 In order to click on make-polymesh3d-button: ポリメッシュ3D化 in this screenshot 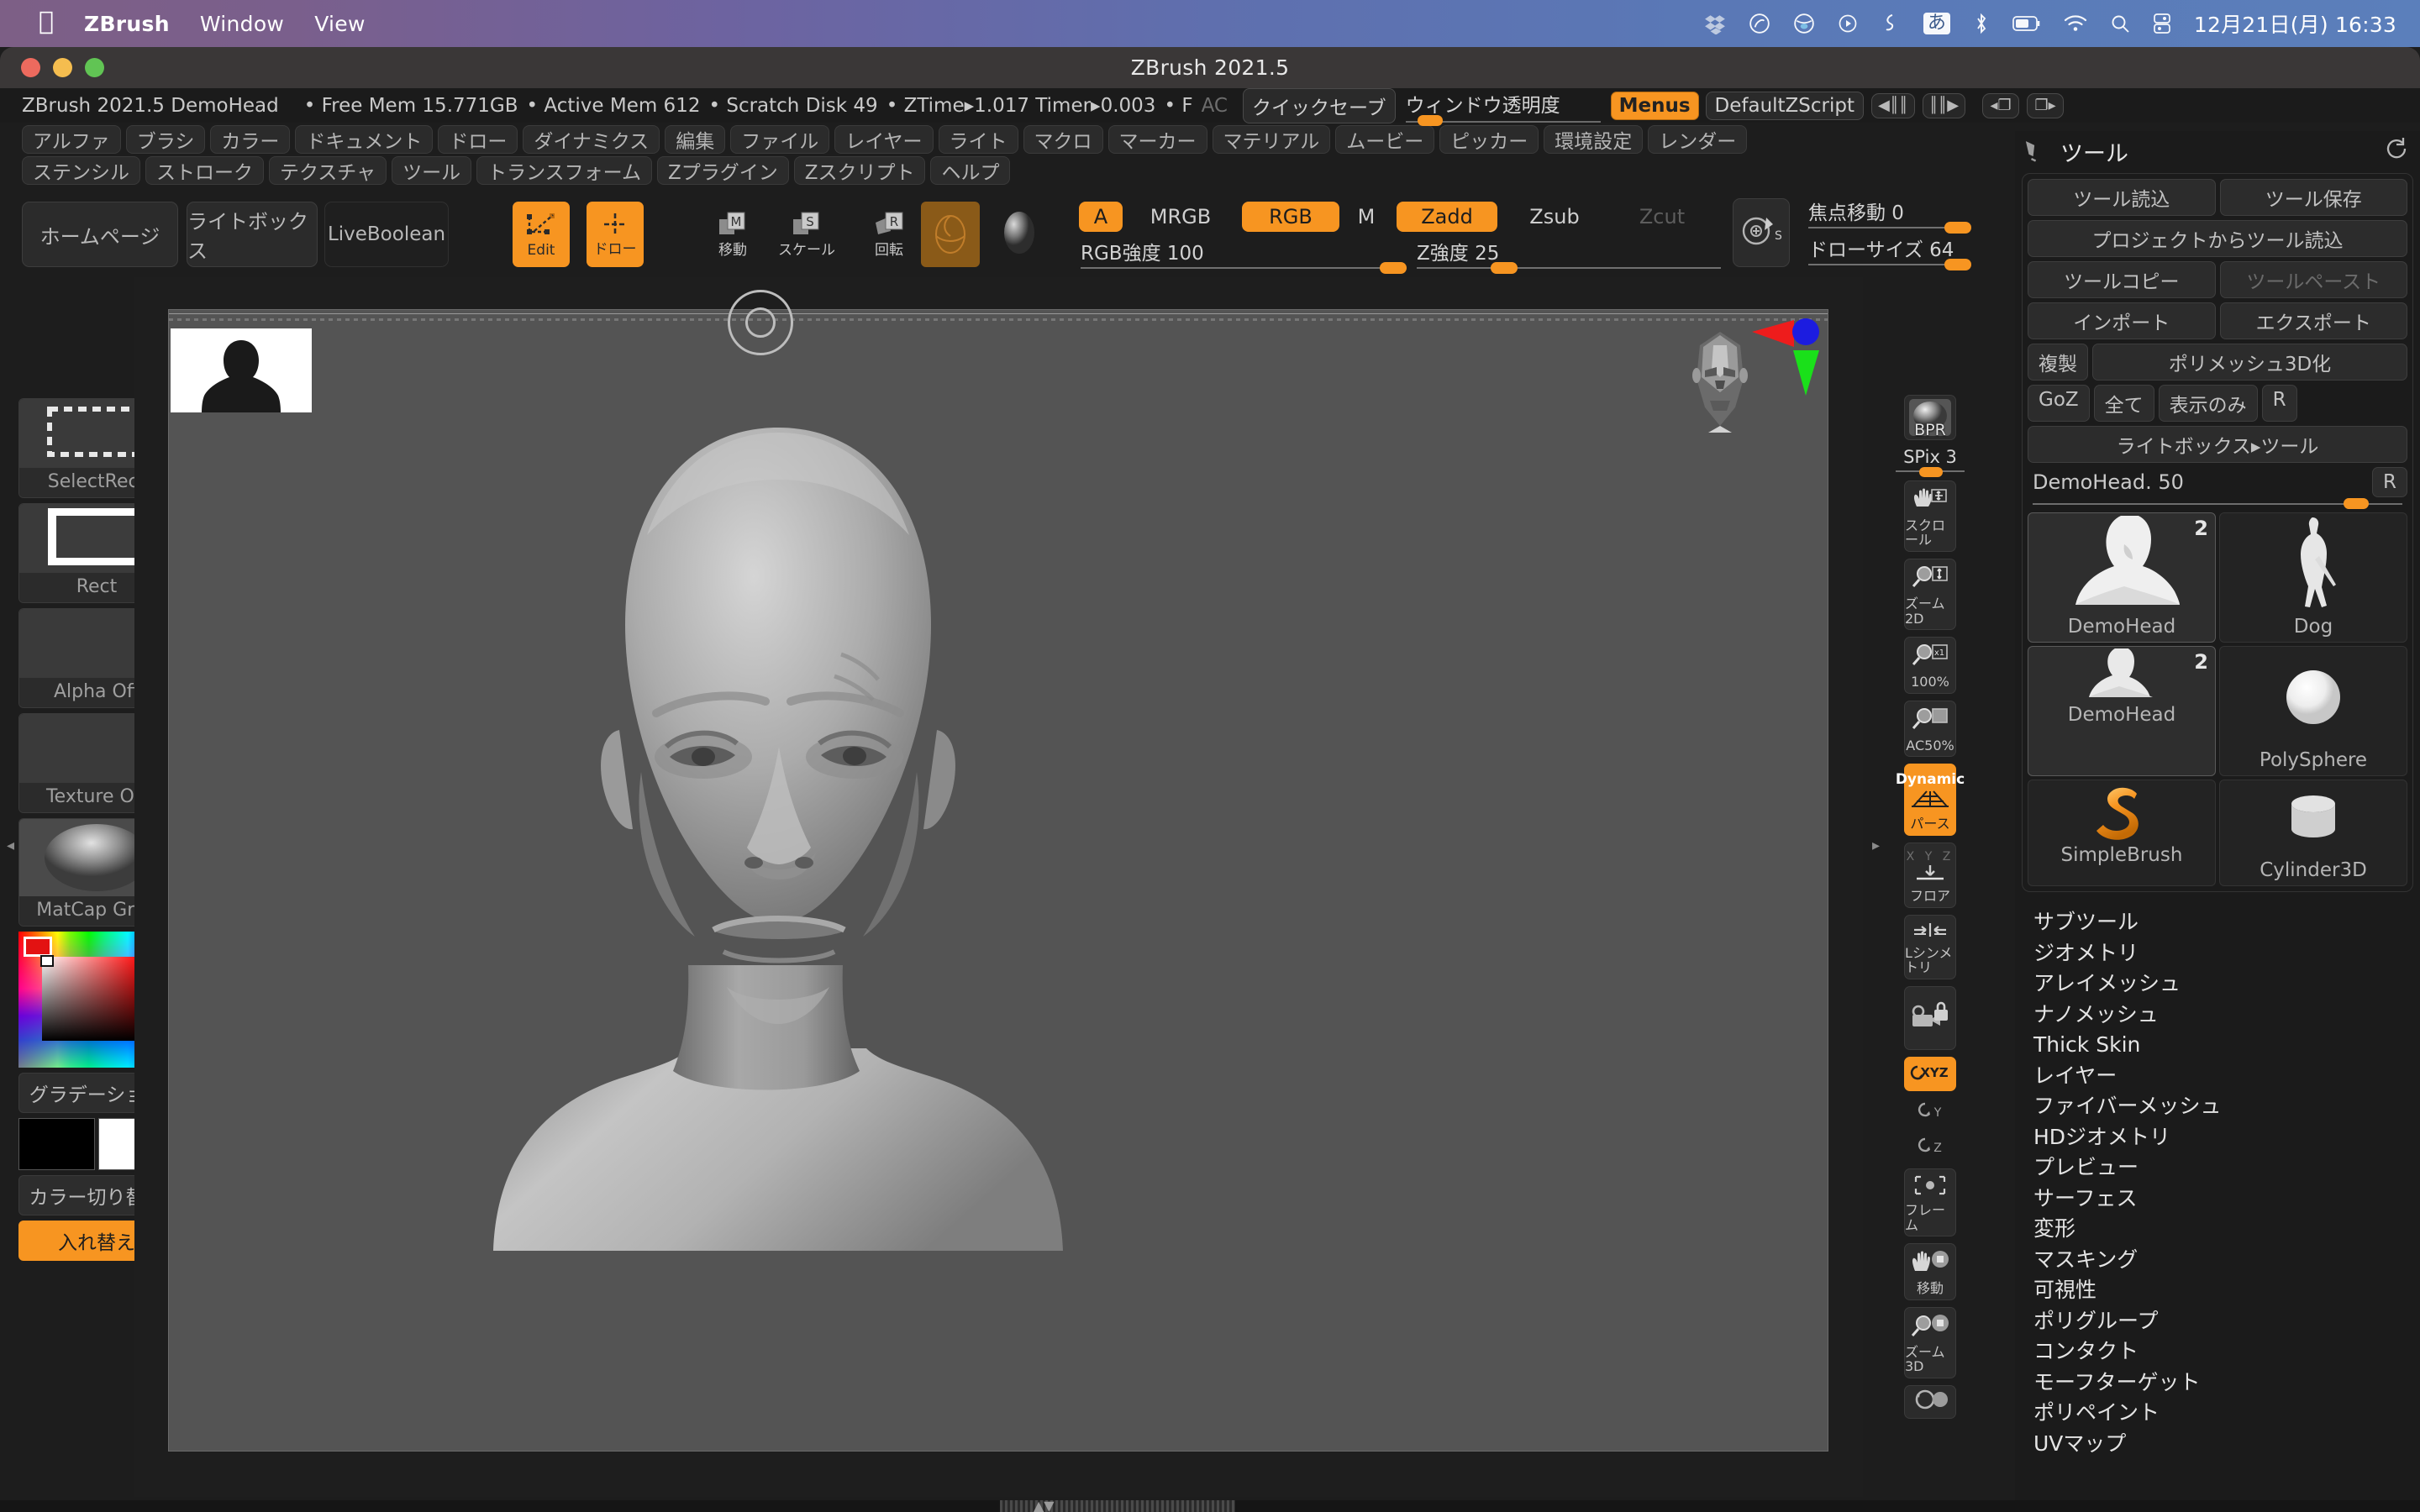, I will do `click(2249, 362)`.